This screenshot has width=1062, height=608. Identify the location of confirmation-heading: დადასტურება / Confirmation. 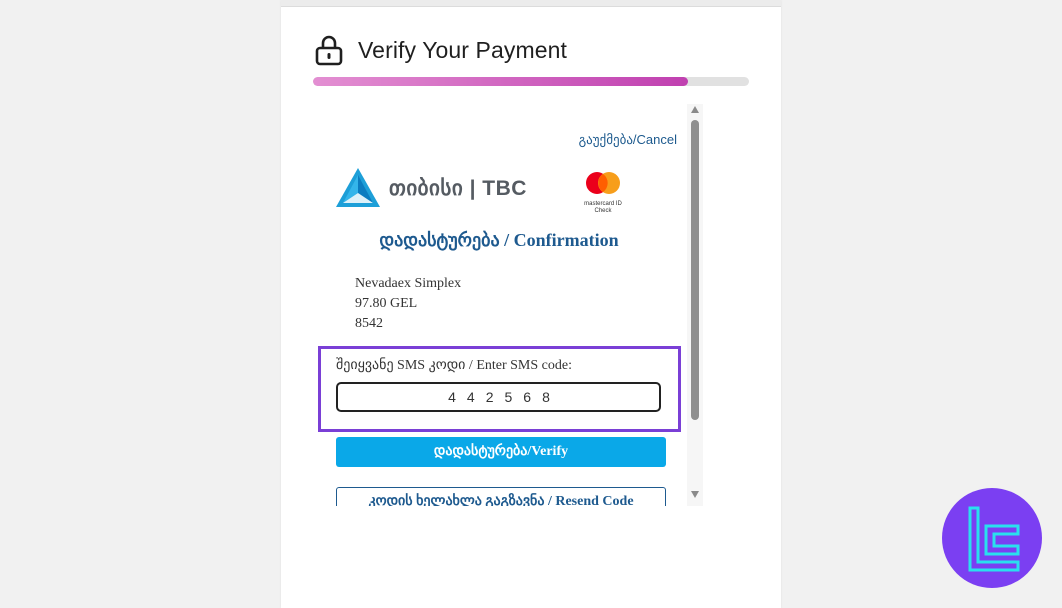
(499, 240).